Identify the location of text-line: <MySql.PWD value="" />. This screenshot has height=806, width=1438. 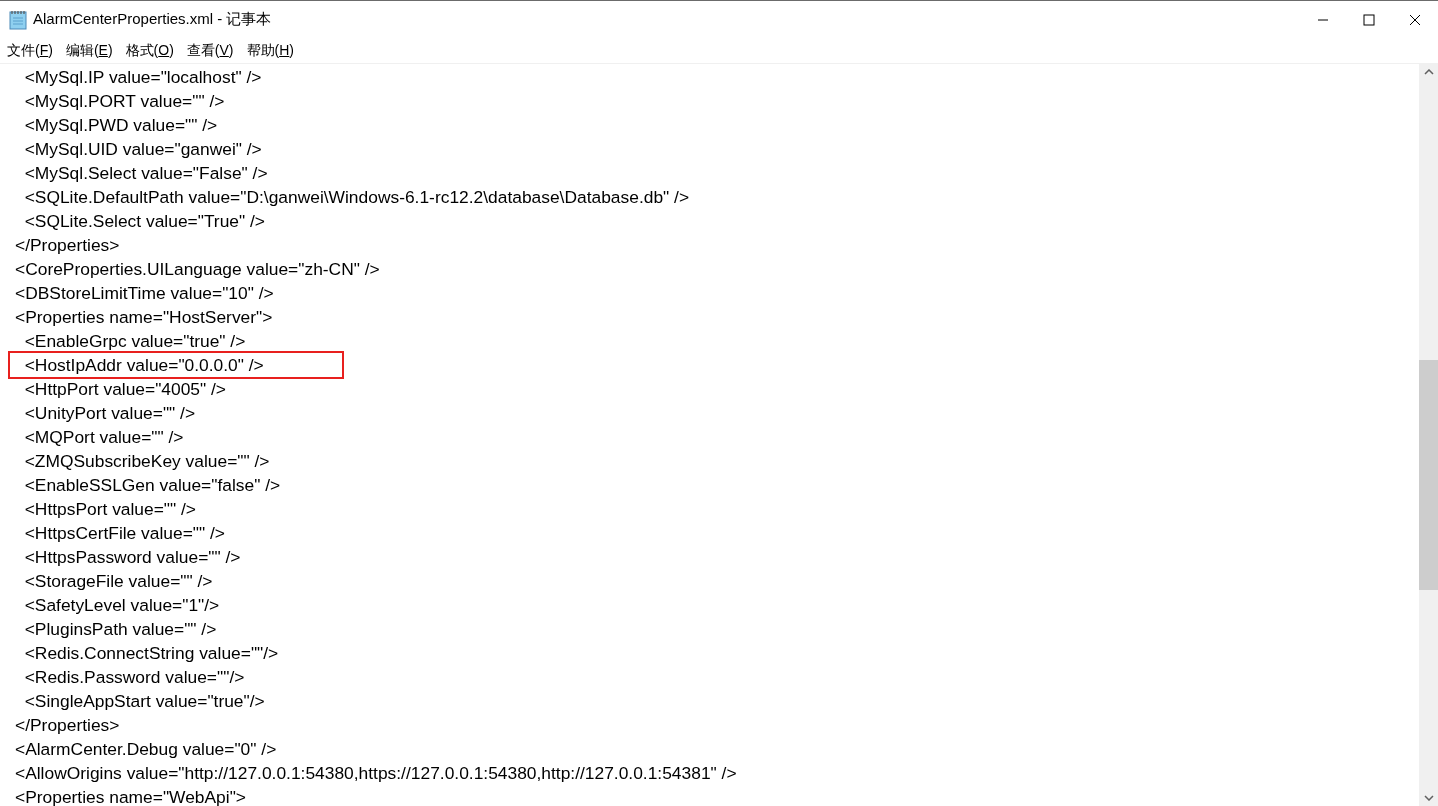
(120, 125).